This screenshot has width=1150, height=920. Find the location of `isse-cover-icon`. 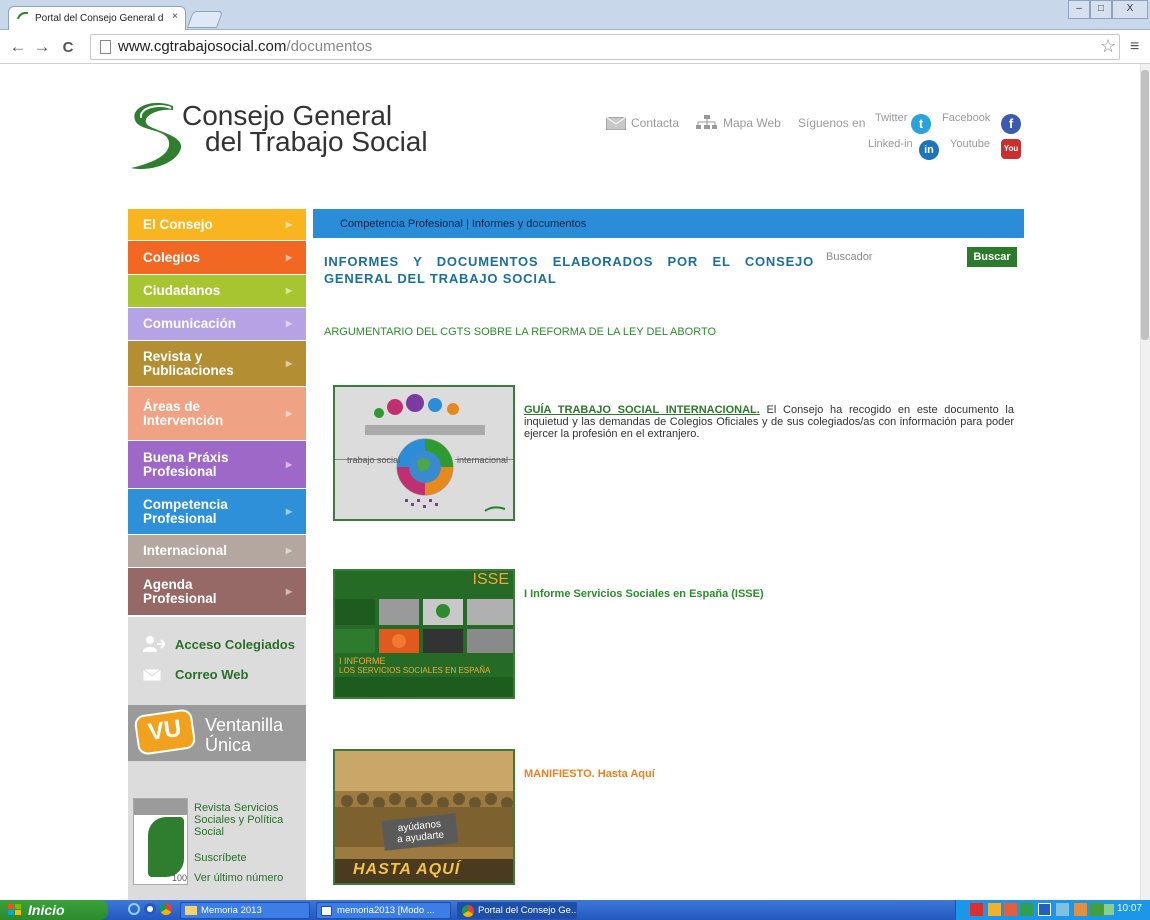

isse-cover-icon is located at coordinates (424, 634).